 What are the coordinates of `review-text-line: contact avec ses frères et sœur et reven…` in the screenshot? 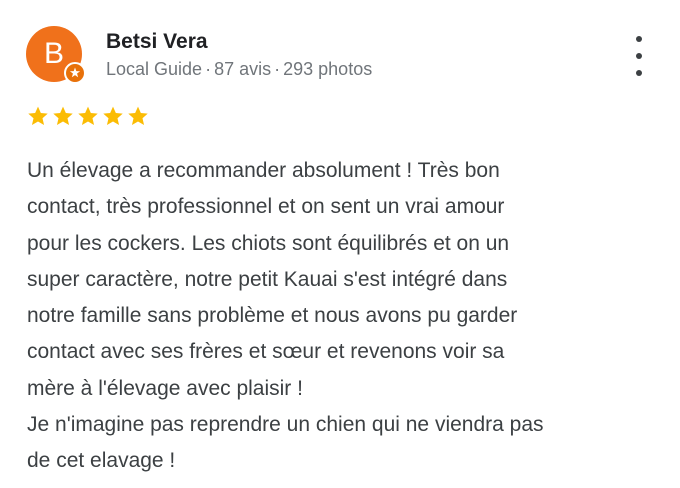 It's located at (266, 352).